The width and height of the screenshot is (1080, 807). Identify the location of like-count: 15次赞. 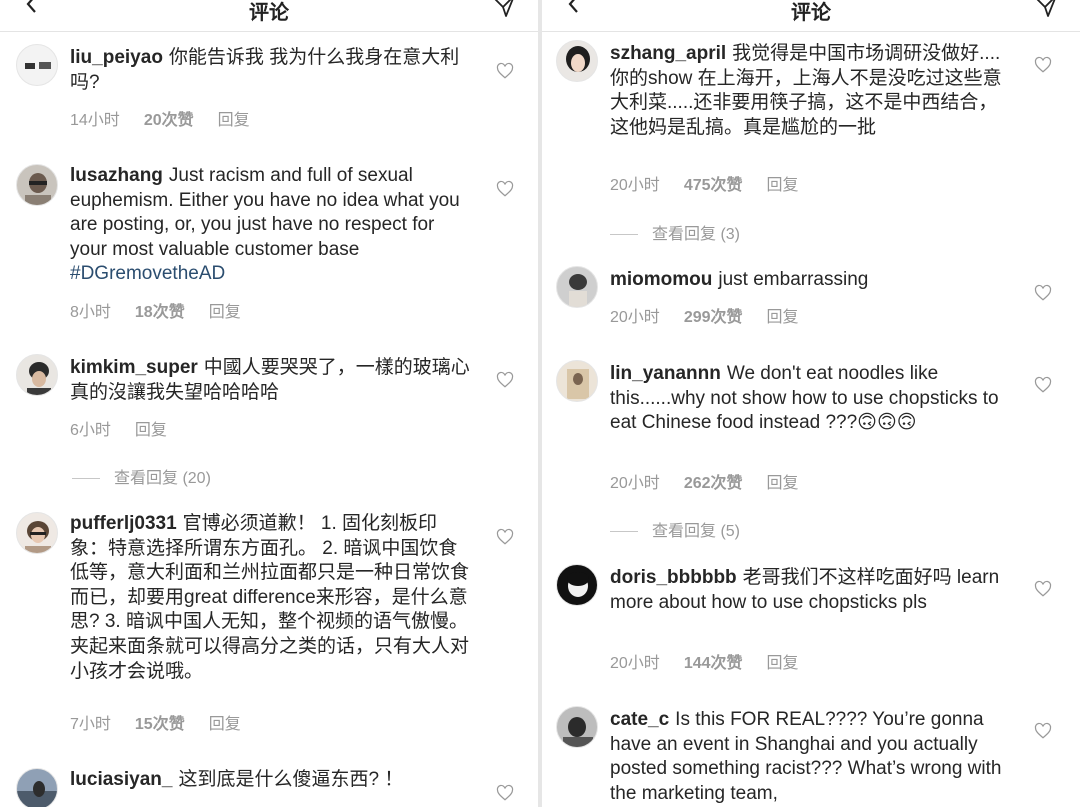
(160, 724).